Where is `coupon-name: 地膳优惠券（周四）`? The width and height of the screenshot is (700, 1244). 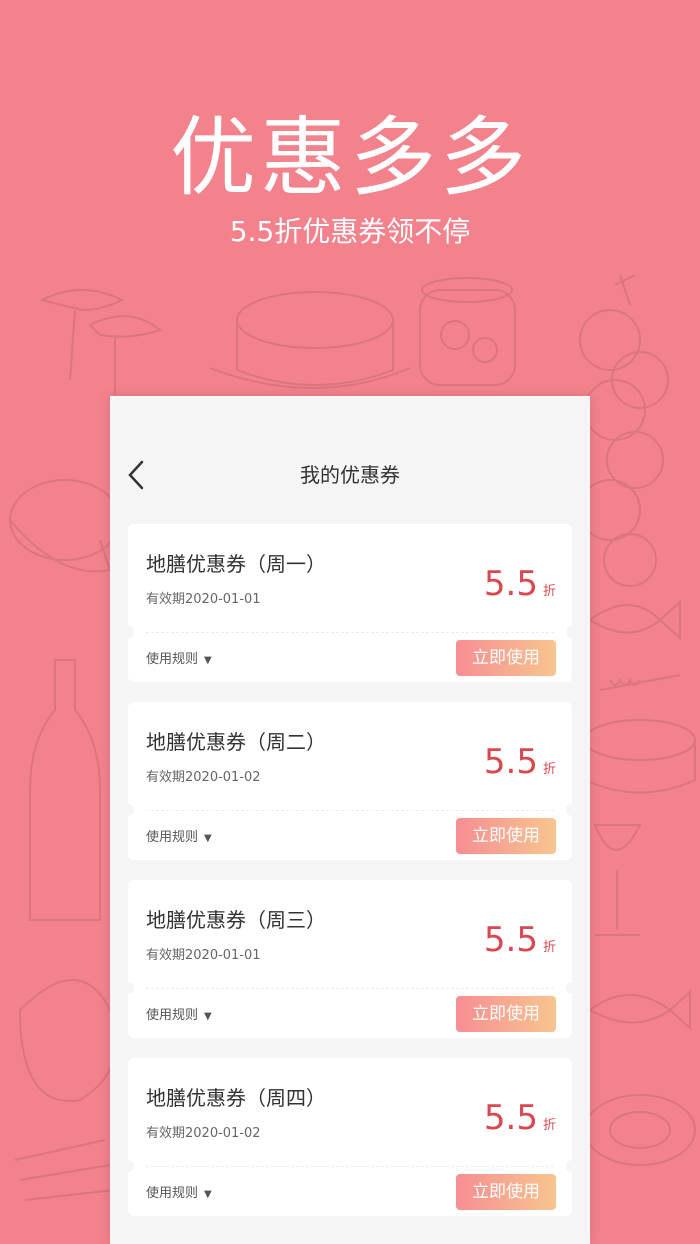 coupon-name: 地膳优惠券（周四） is located at coordinates (236, 1098).